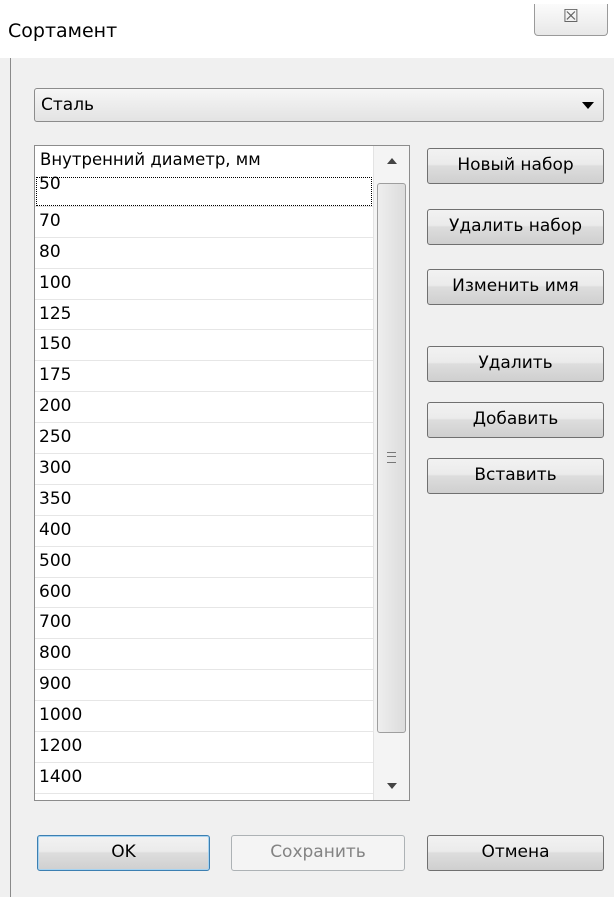 The image size is (614, 897). Describe the element at coordinates (204, 717) in the screenshot. I see `list-item: 1000` at that location.